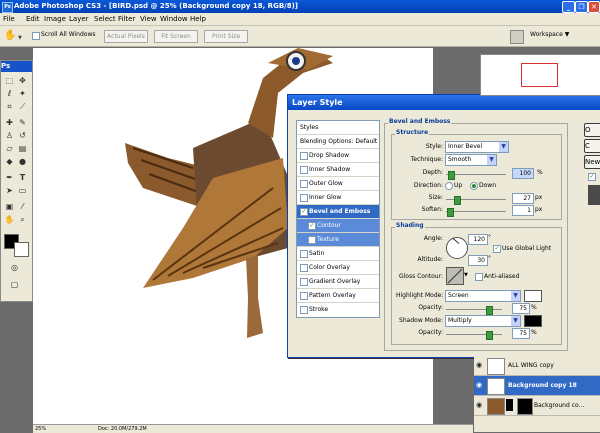 The width and height of the screenshot is (600, 433). What do you see at coordinates (525, 406) in the screenshot?
I see `layer-mask-thumbnail` at bounding box center [525, 406].